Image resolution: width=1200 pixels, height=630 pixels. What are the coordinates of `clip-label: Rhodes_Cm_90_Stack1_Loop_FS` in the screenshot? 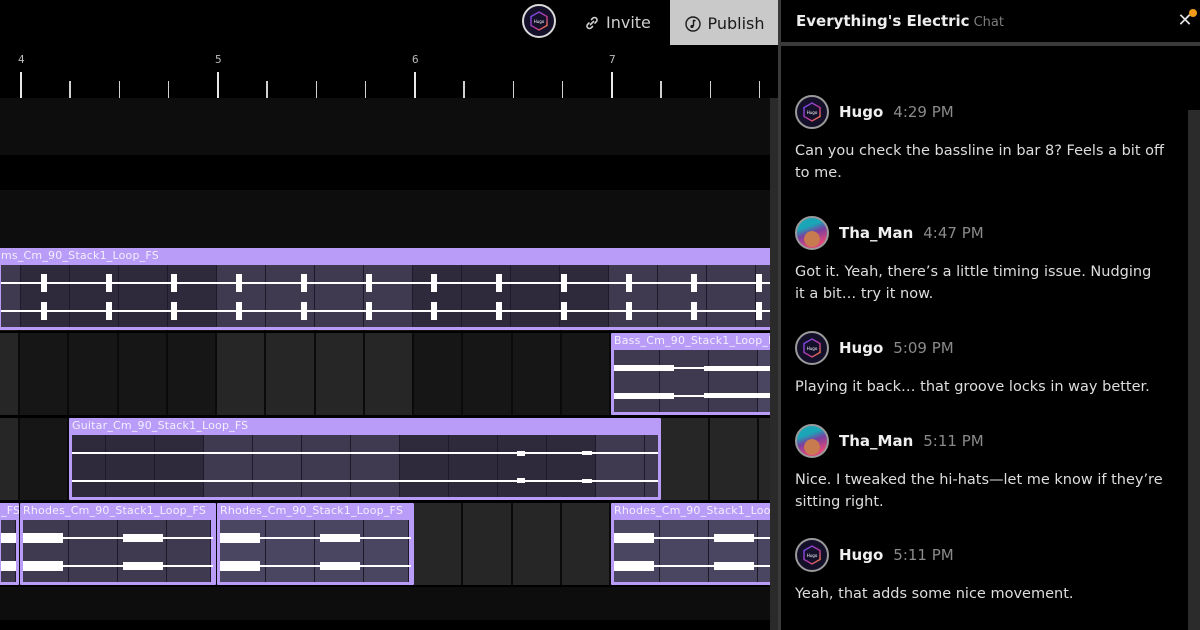 It's located at (312, 510).